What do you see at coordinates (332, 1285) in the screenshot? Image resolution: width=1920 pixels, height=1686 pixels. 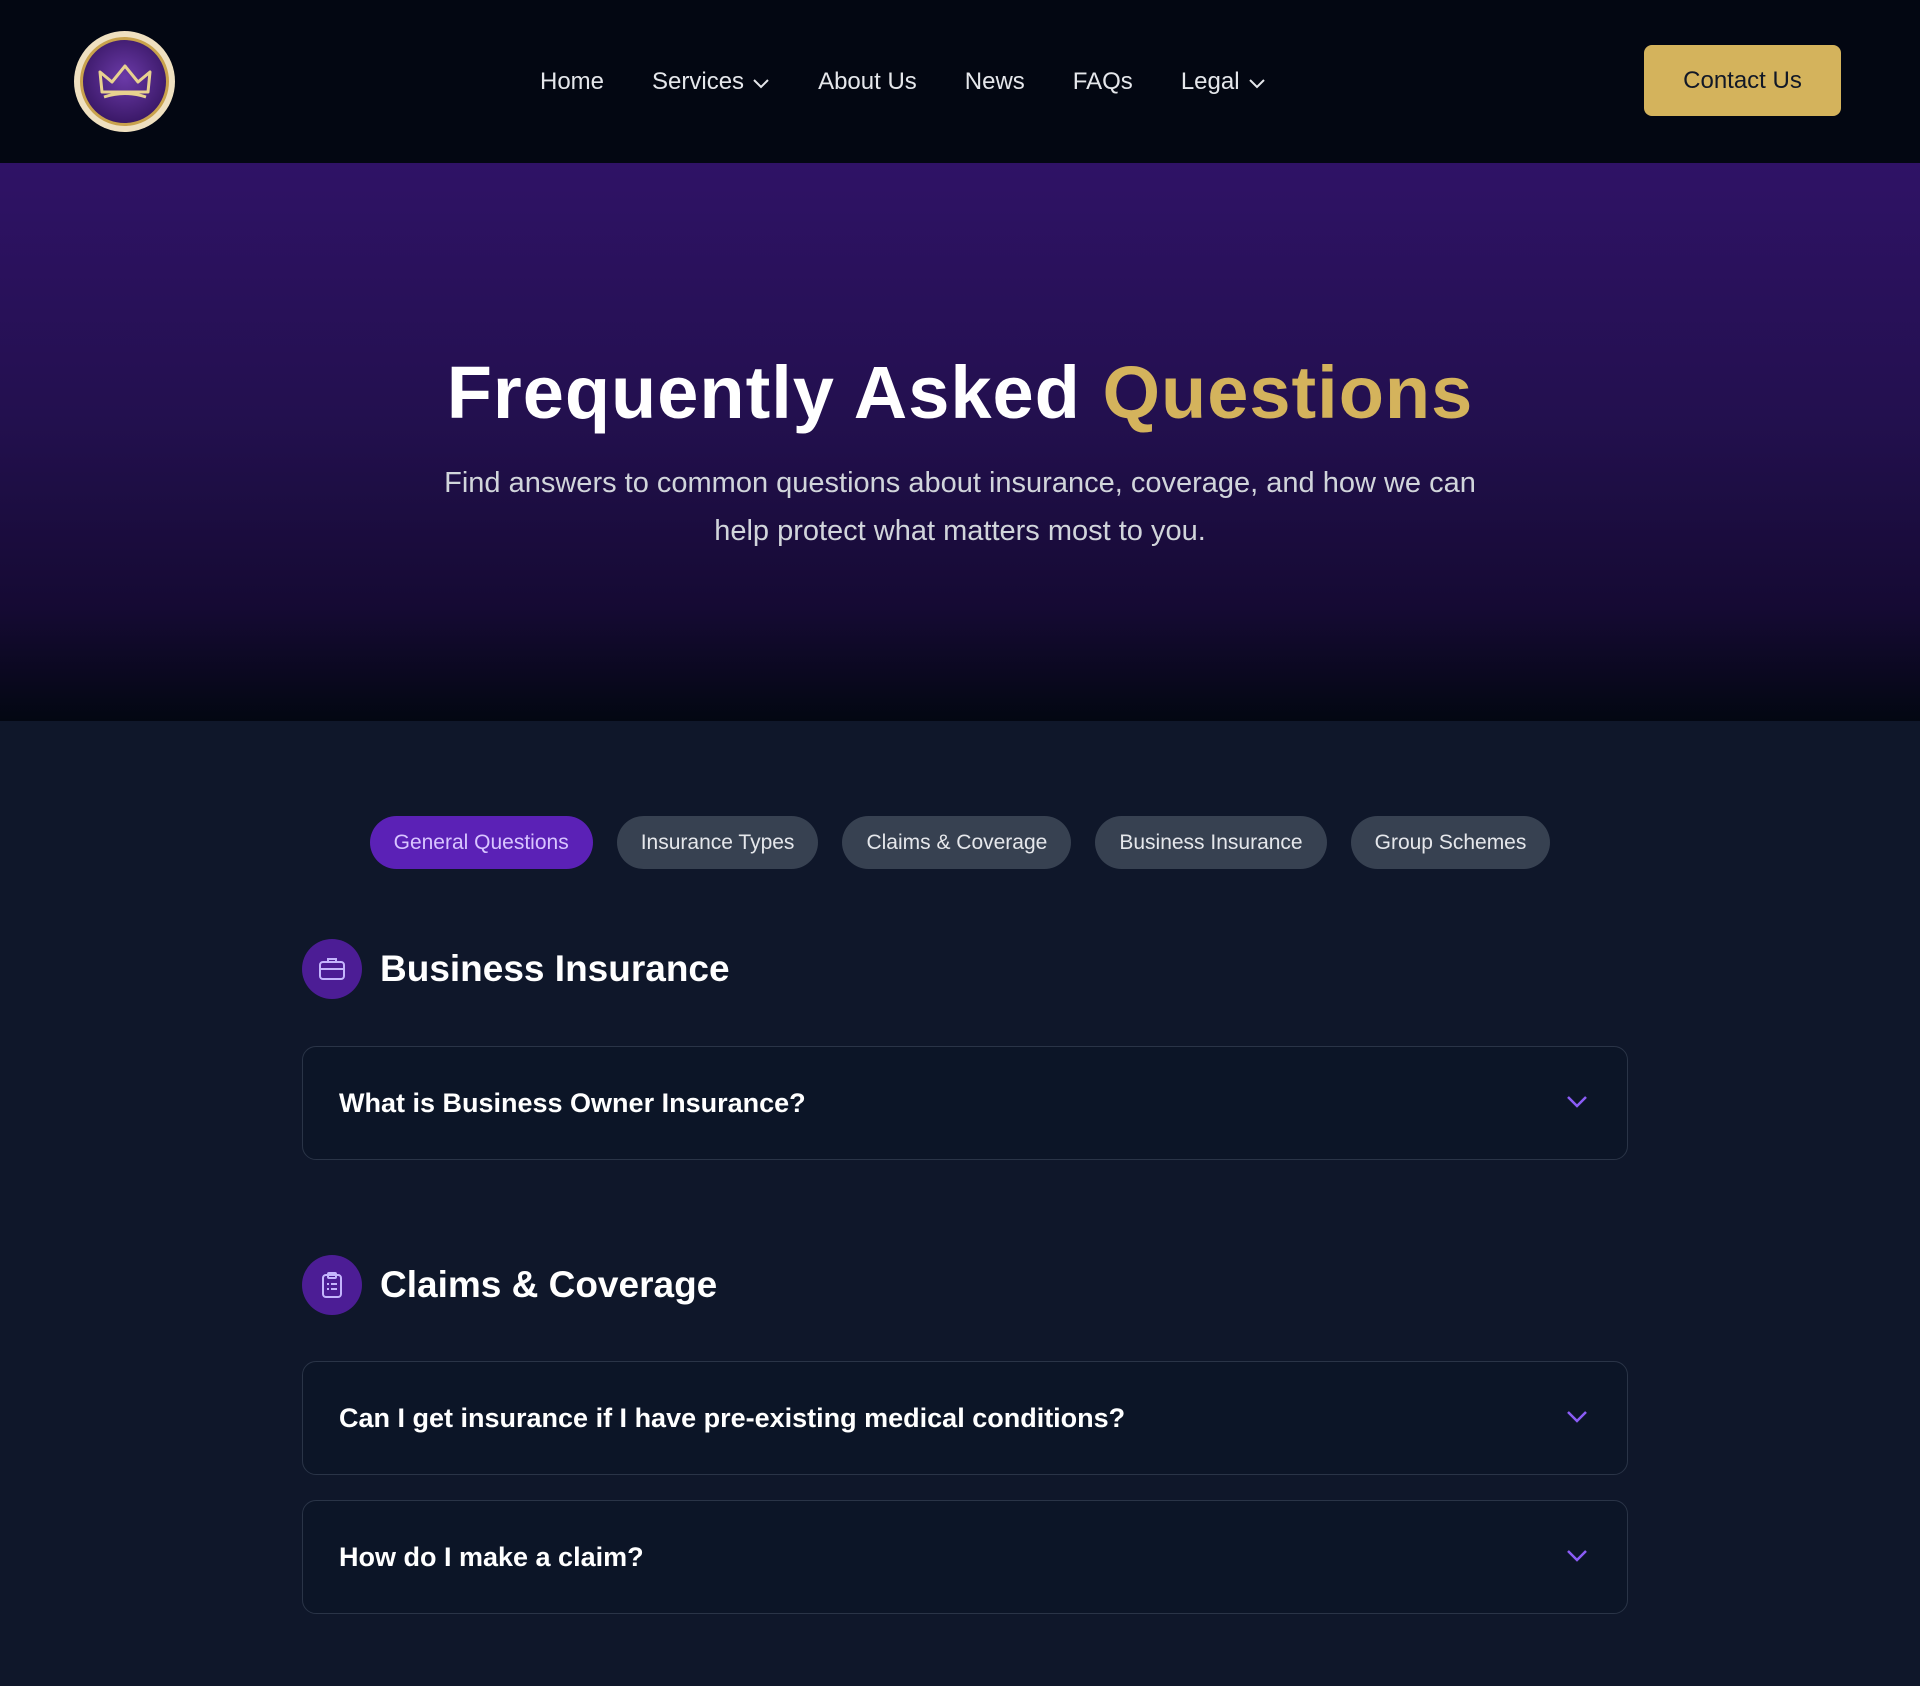 I see `clipboard-icon` at bounding box center [332, 1285].